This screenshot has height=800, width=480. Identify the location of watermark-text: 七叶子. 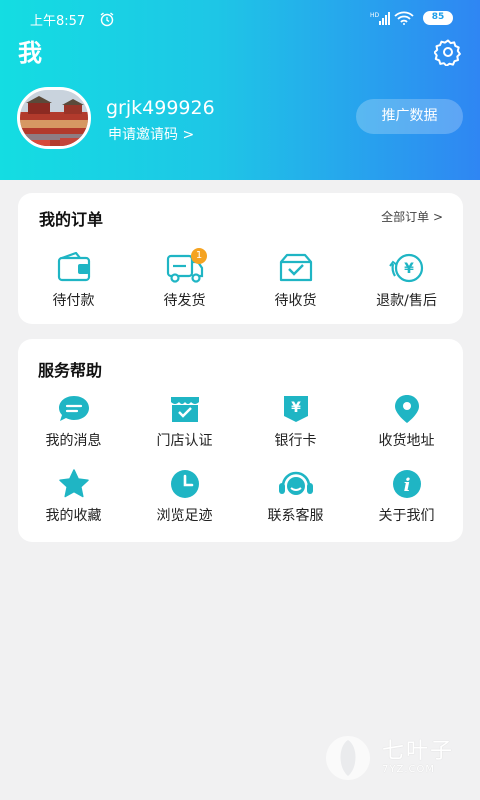
(418, 751).